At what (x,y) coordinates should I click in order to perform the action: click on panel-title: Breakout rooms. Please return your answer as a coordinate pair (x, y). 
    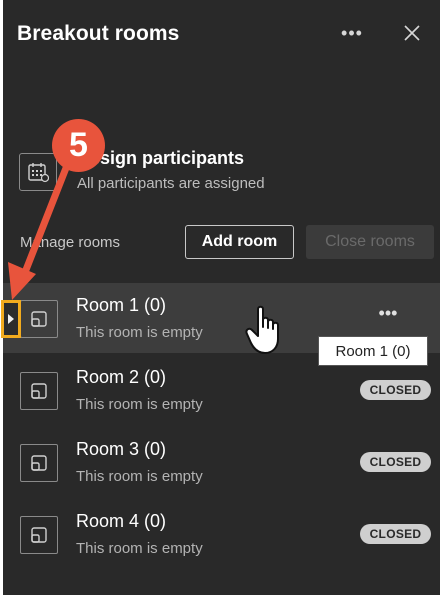
    Looking at the image, I should click on (98, 33).